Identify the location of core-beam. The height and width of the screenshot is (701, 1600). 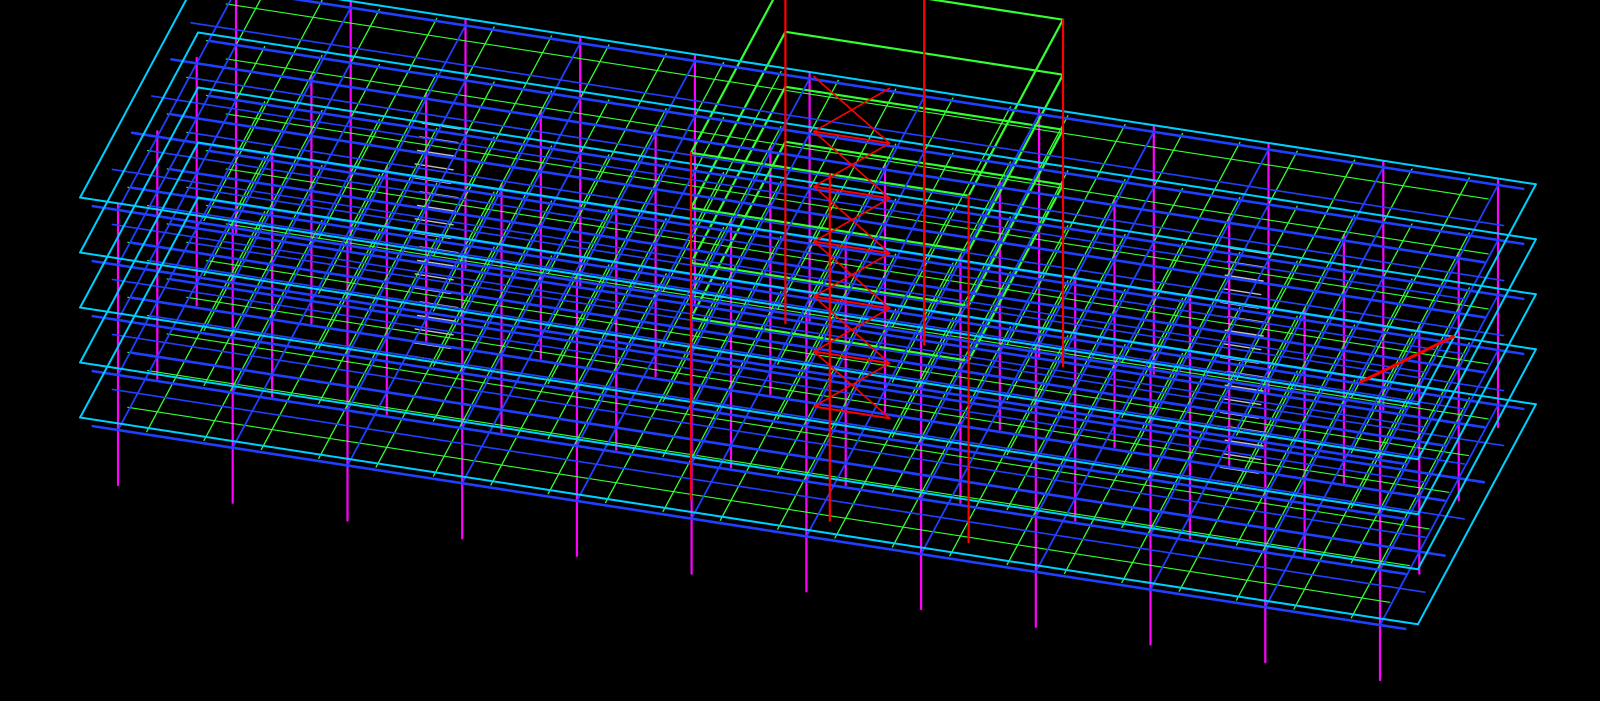
(732, 77).